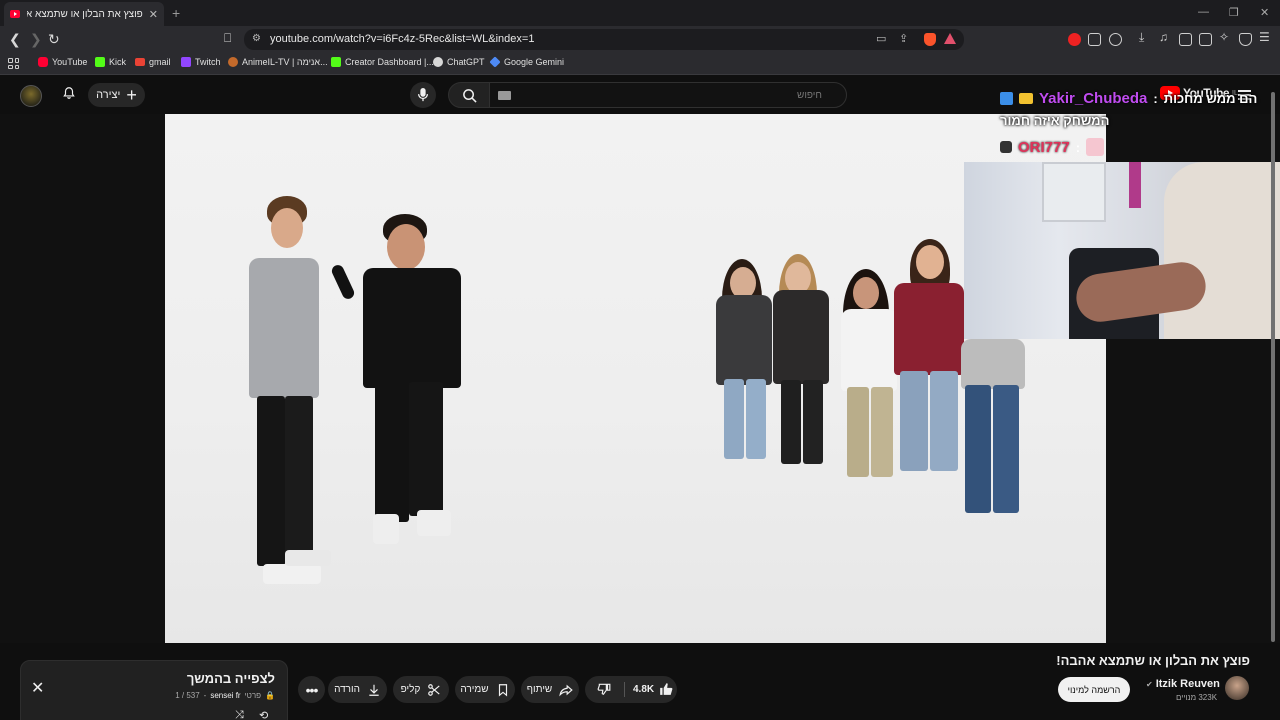 This screenshot has height=720, width=1280. Describe the element at coordinates (1055, 120) in the screenshot. I see `chat-message-2: המשחק איזה חמור` at that location.